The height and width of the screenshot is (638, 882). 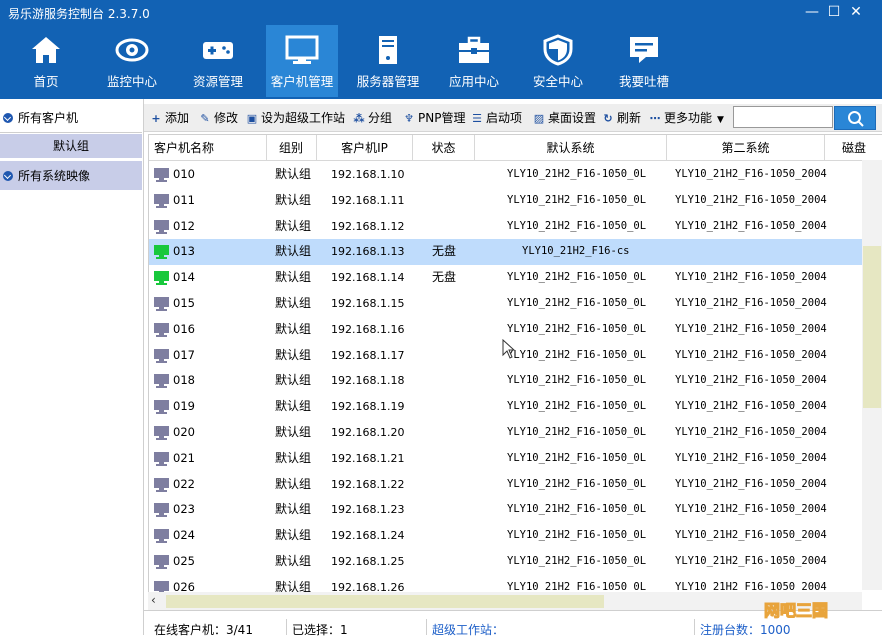 What do you see at coordinates (368, 536) in the screenshot?
I see `client-ip: 192.168.1.24` at bounding box center [368, 536].